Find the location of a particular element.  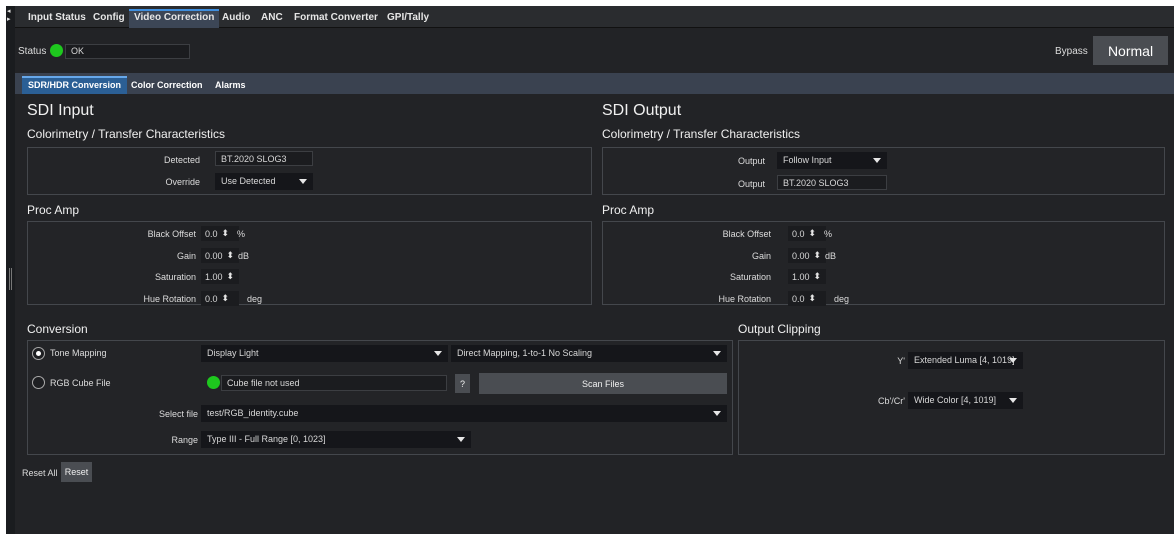

output-gain-value: 0.00 is located at coordinates (801, 255).